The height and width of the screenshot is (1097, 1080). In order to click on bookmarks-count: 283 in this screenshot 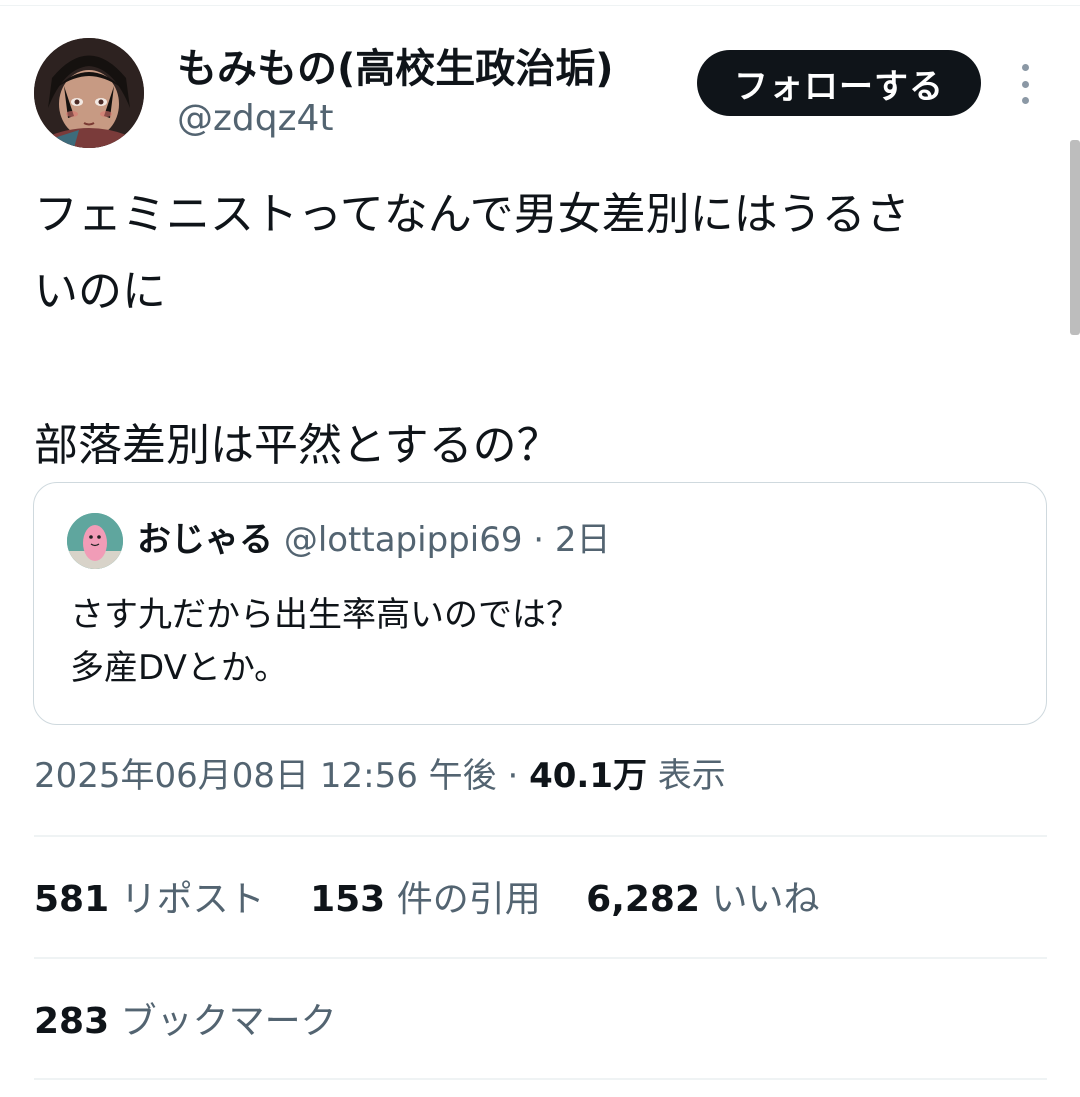, I will do `click(72, 1021)`.